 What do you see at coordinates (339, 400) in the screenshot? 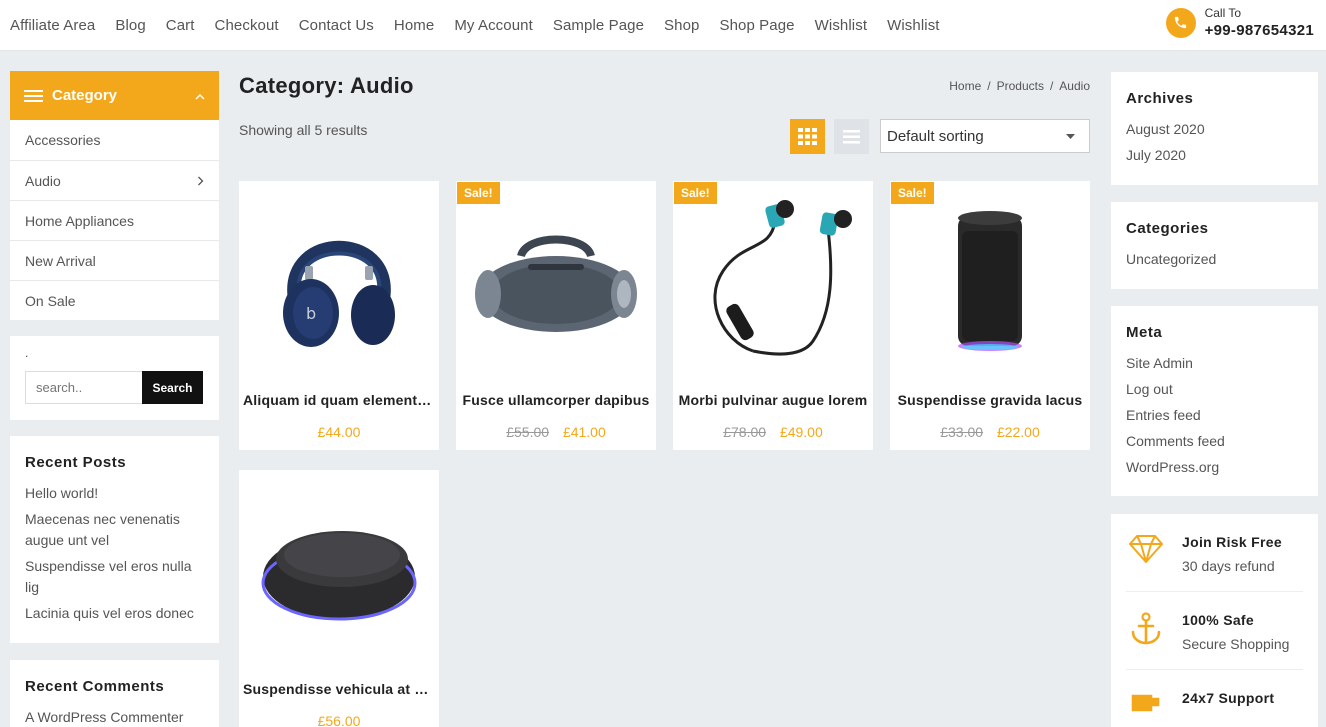
I see `product-name: Aliquam id quam elementum` at bounding box center [339, 400].